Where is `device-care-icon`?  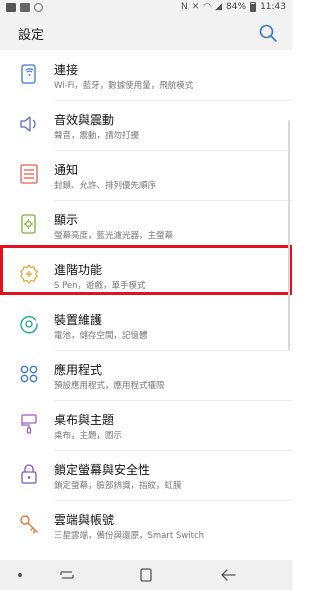
device-care-icon is located at coordinates (29, 325).